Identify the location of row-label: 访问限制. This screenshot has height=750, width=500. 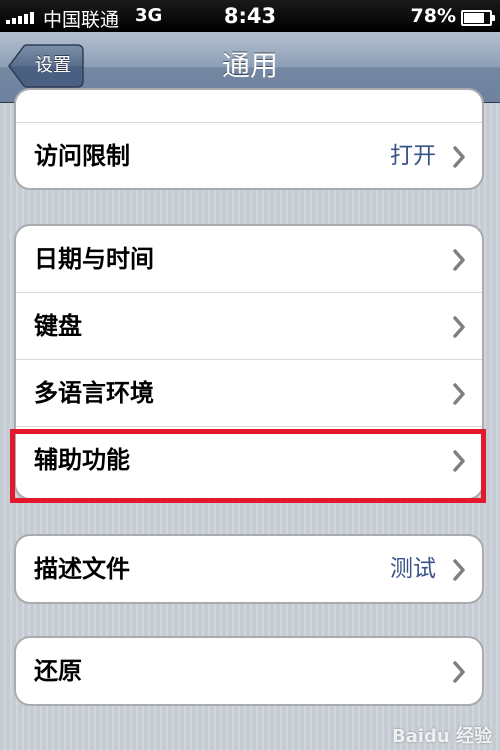
(82, 156).